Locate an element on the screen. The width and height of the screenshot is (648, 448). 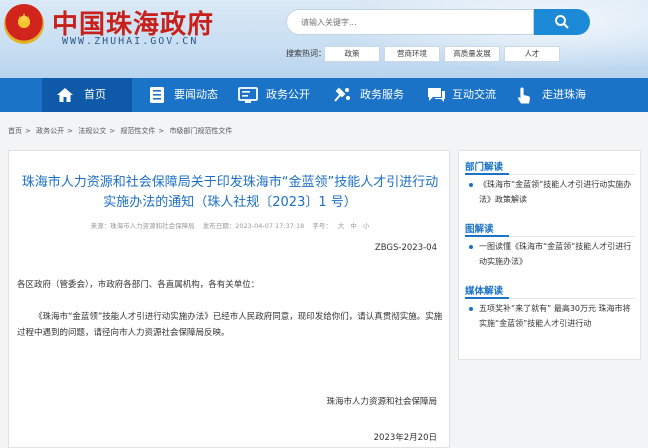
breadcrumb-item: 首页 is located at coordinates (15, 131).